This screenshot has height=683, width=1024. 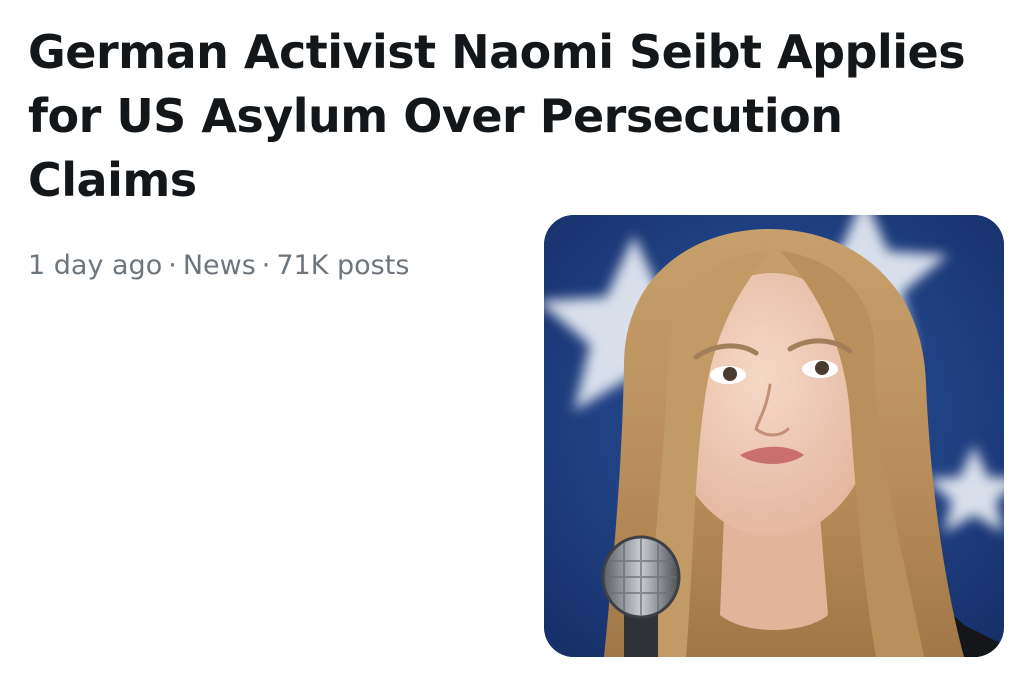 What do you see at coordinates (95, 265) in the screenshot?
I see `timestamp: 1 day ago` at bounding box center [95, 265].